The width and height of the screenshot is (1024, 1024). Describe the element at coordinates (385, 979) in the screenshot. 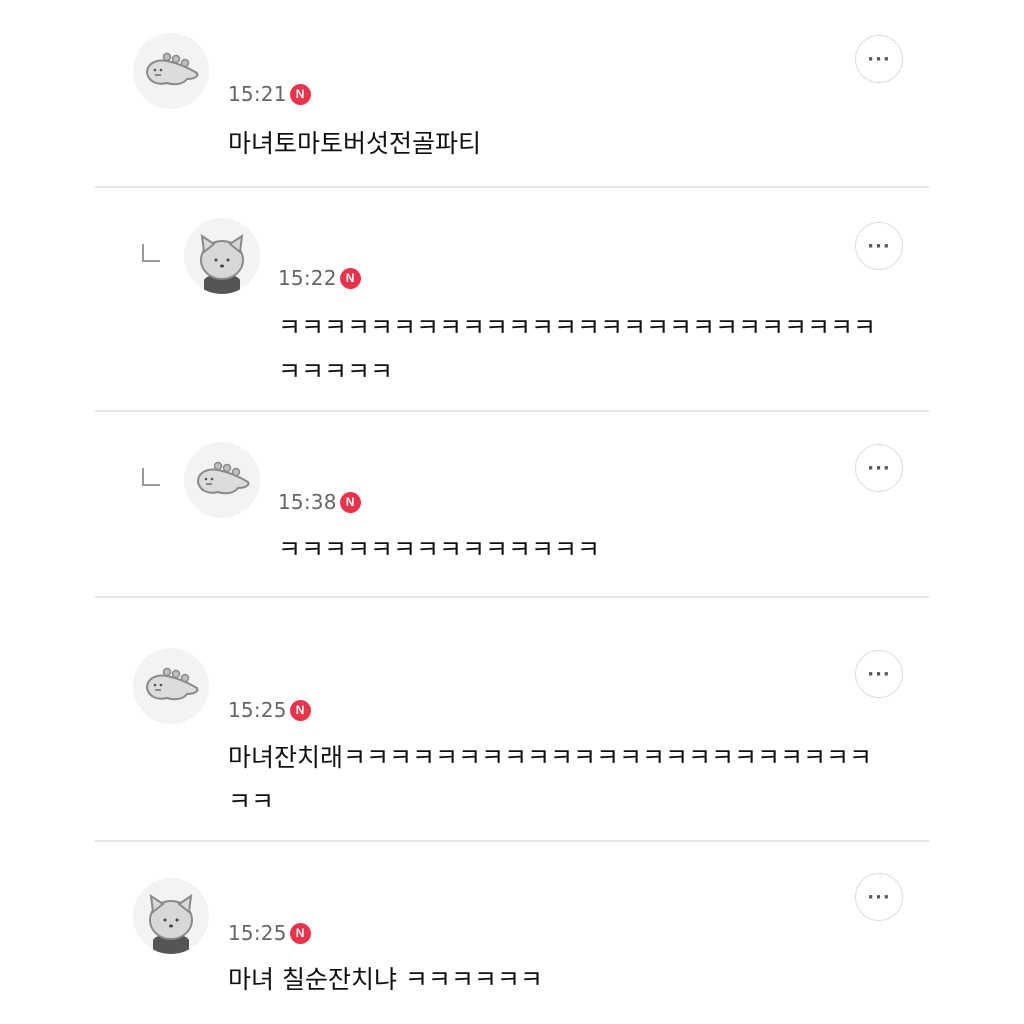

I see `comment-text: 마녀 칠순잔치냐 ㅋㅋㅋㅋㅋㅋ` at that location.